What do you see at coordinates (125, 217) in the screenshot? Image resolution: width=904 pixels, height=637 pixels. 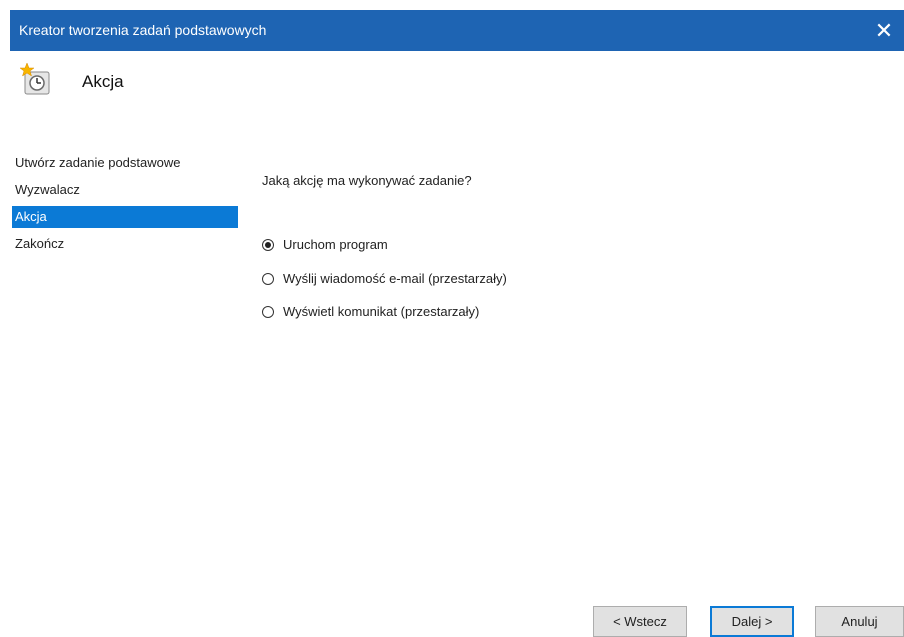 I see `nav-item-action: Akcja` at bounding box center [125, 217].